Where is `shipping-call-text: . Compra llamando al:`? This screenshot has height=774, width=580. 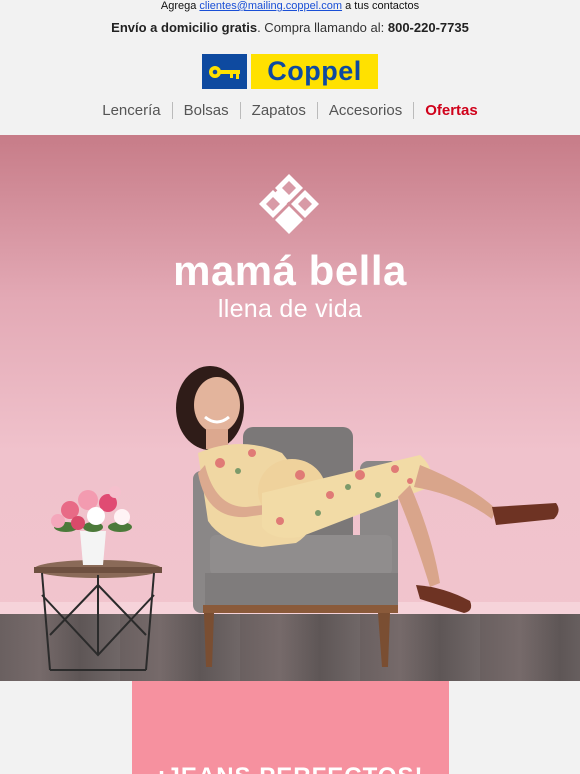 shipping-call-text: . Compra llamando al: is located at coordinates (322, 27).